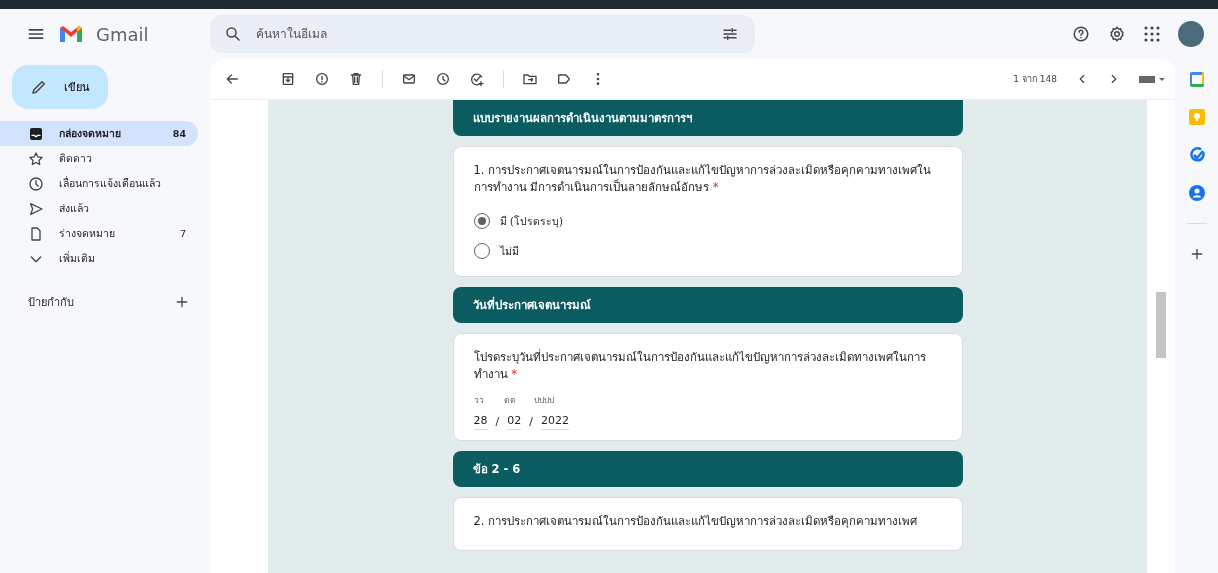 The image size is (1218, 573). Describe the element at coordinates (730, 34) in the screenshot. I see `filter-options-icon` at that location.